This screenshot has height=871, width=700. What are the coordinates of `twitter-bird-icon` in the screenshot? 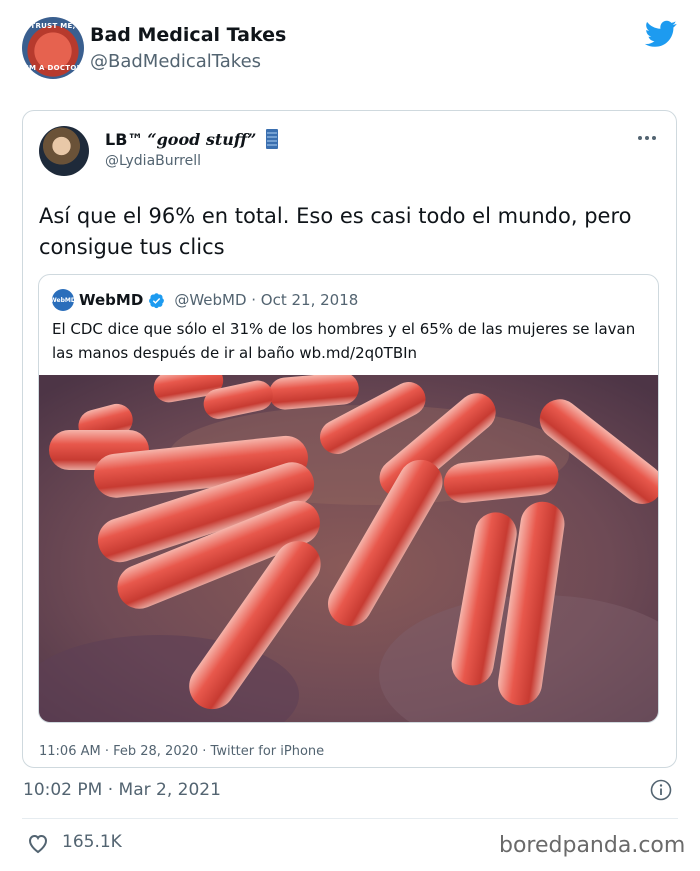 It's located at (661, 34).